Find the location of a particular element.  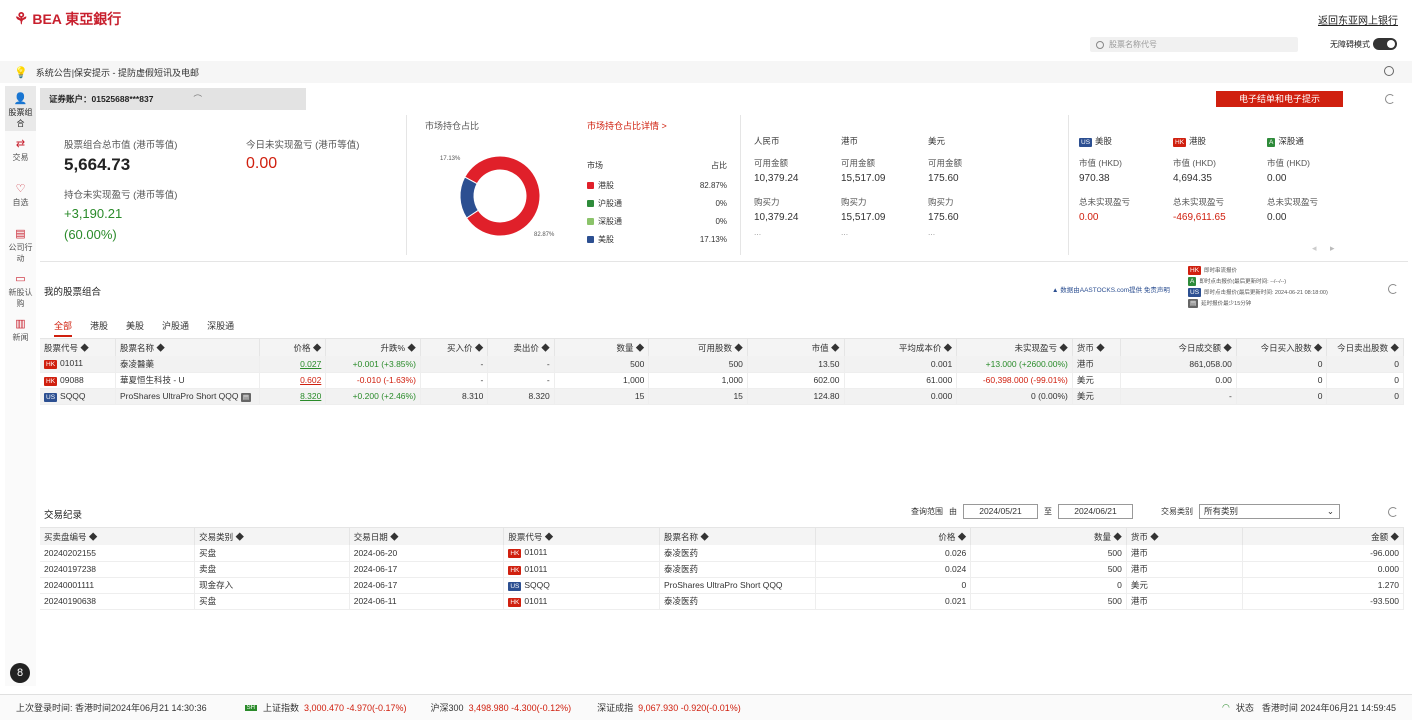

col-header-stock-code: 股票代号 ◆ is located at coordinates (581, 536).